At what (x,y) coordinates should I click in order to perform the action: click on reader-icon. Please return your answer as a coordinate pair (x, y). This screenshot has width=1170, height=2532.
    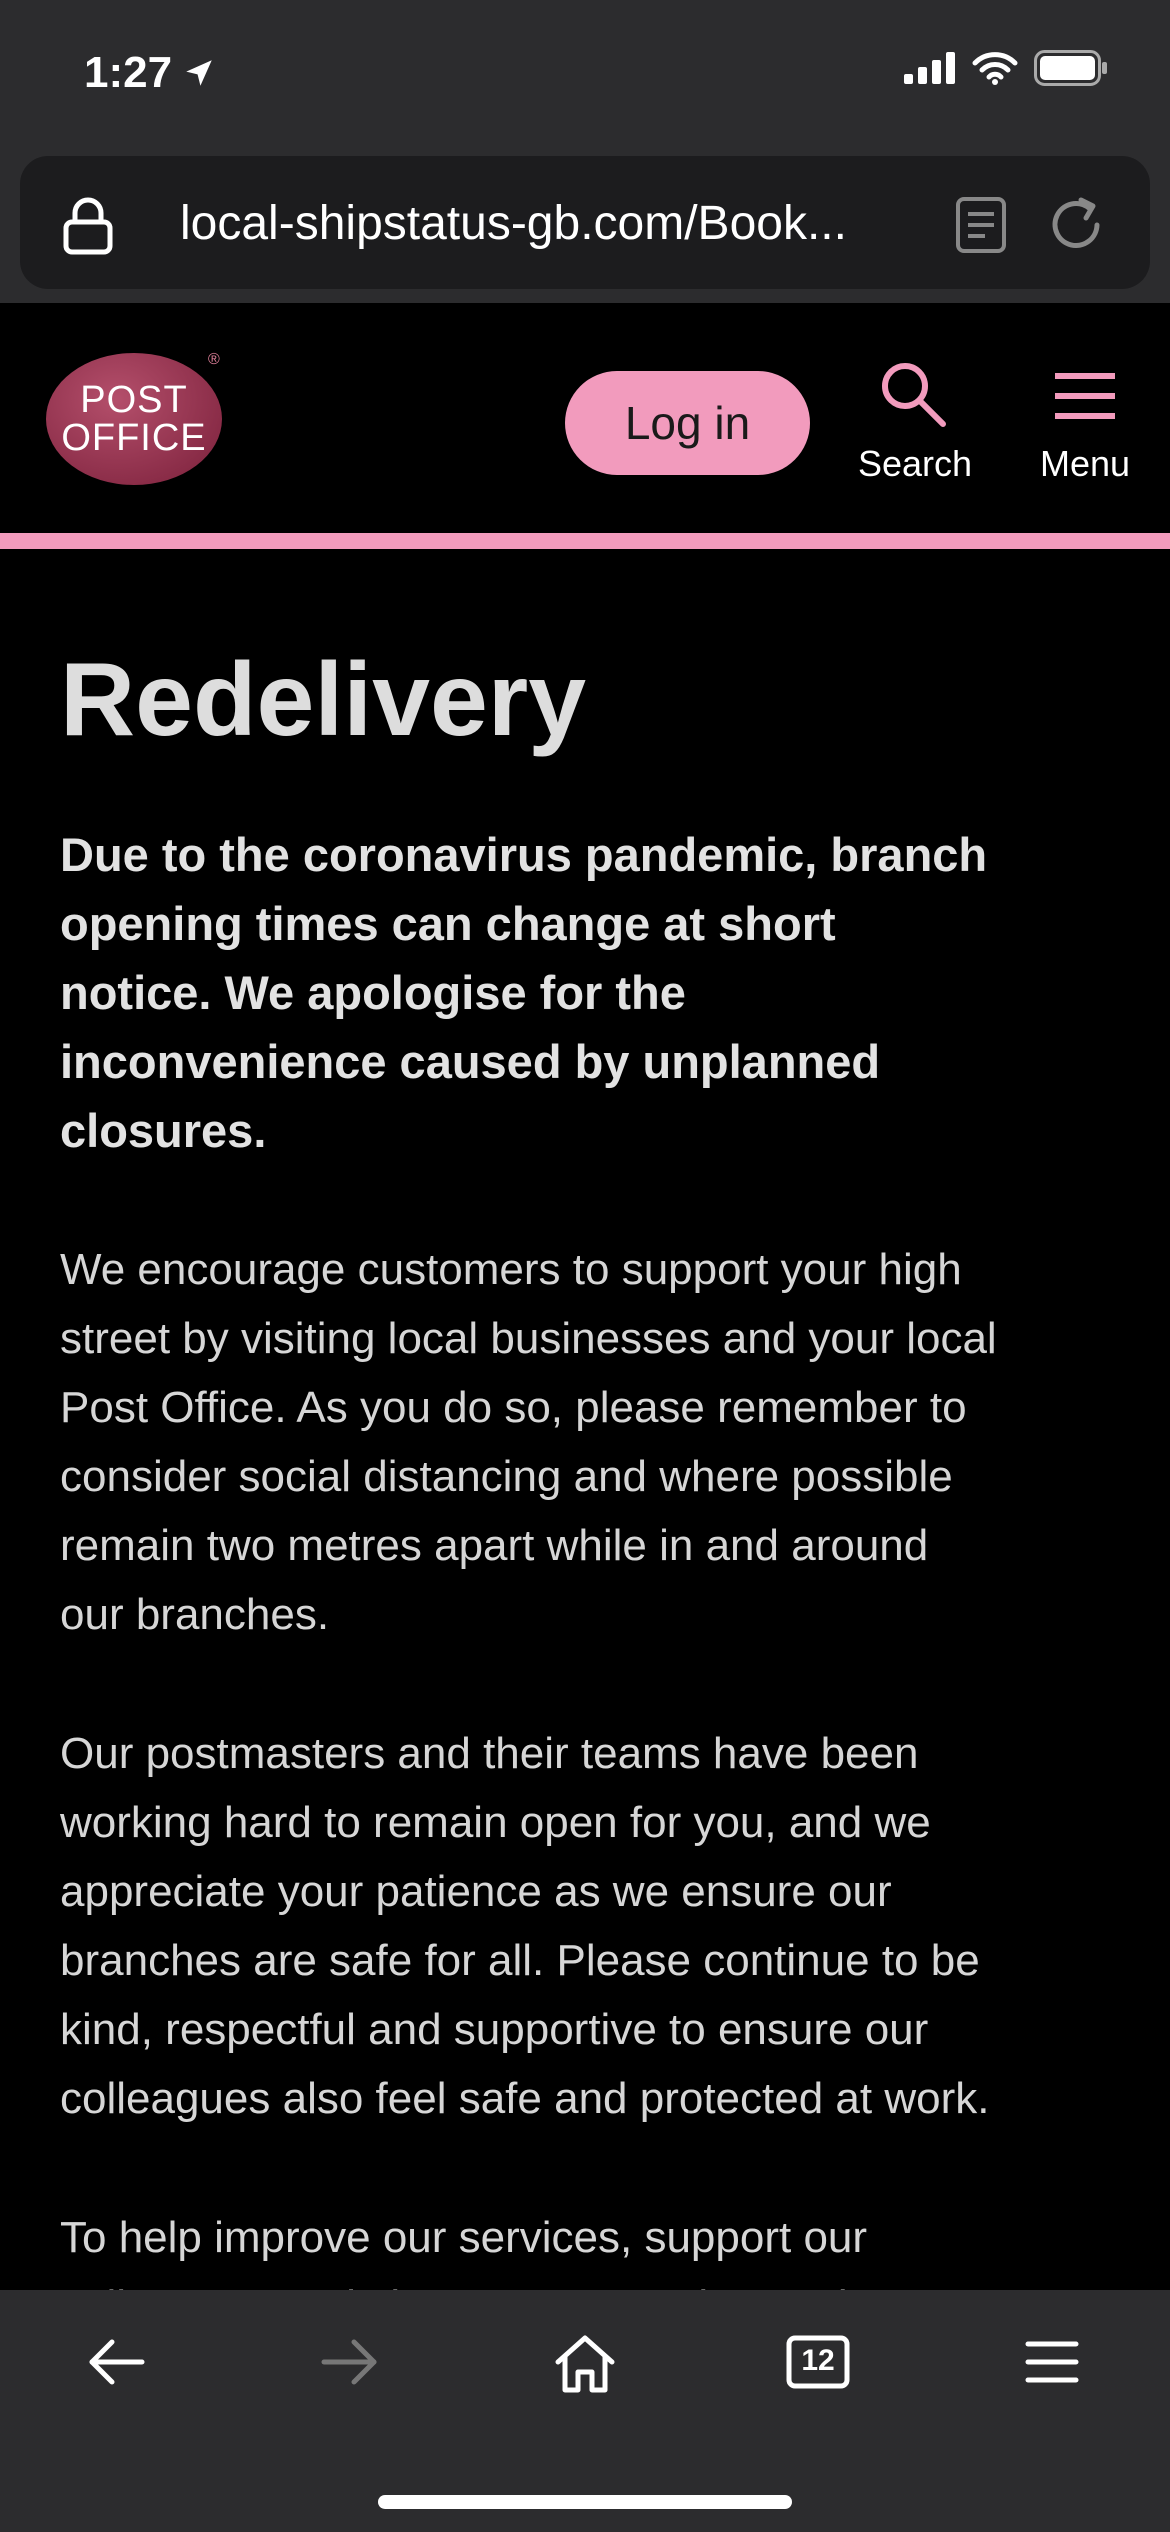
    Looking at the image, I should click on (981, 225).